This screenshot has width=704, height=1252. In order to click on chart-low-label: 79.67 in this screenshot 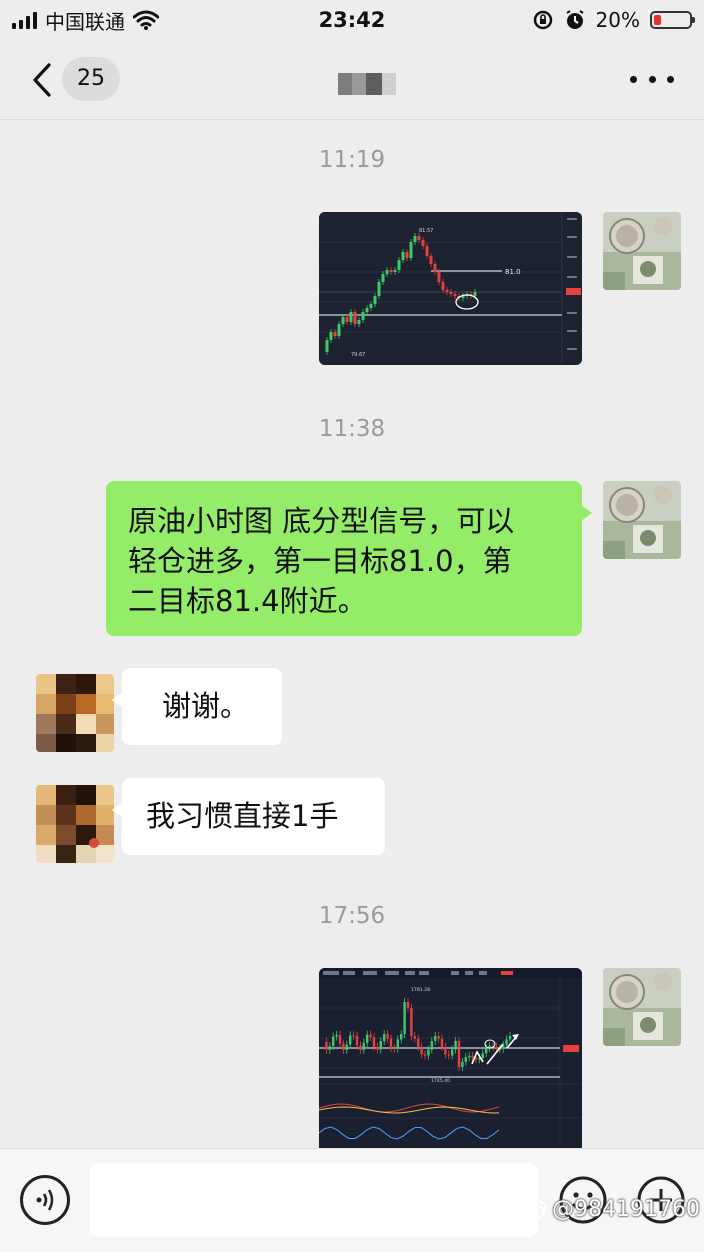, I will do `click(358, 355)`.